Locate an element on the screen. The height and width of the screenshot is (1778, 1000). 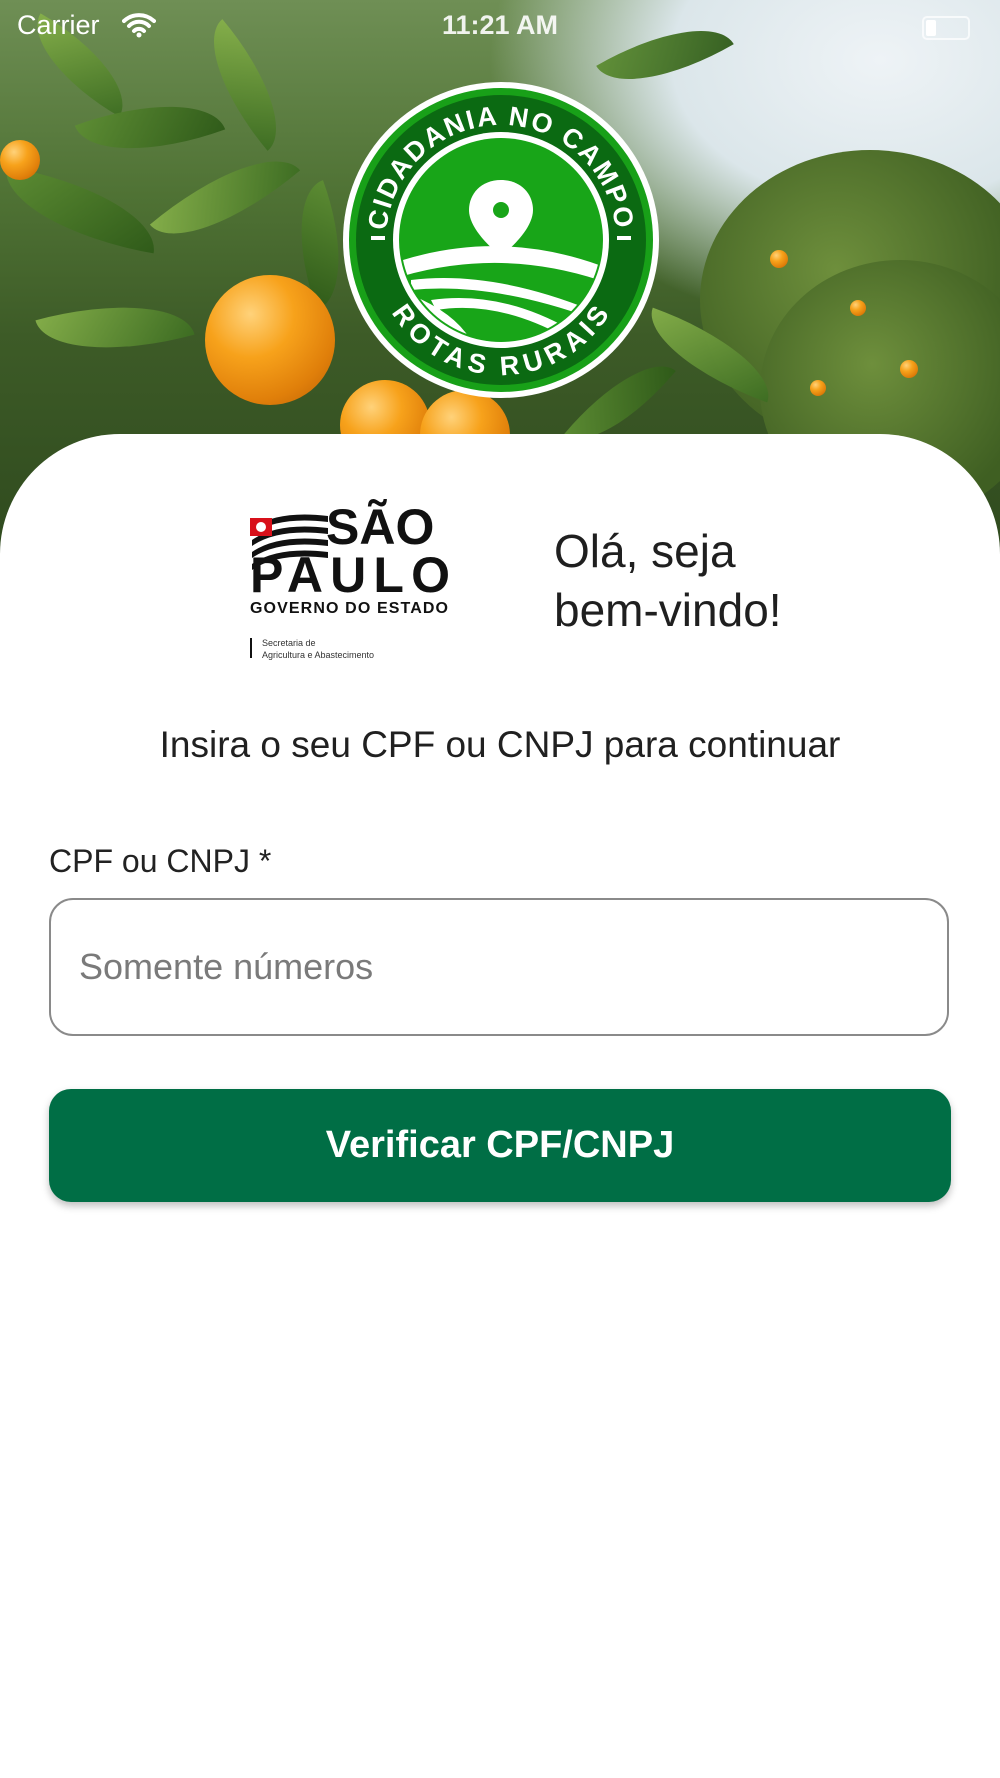
cpf-cnpj-label: CPF ou CNPJ * is located at coordinates (160, 861).